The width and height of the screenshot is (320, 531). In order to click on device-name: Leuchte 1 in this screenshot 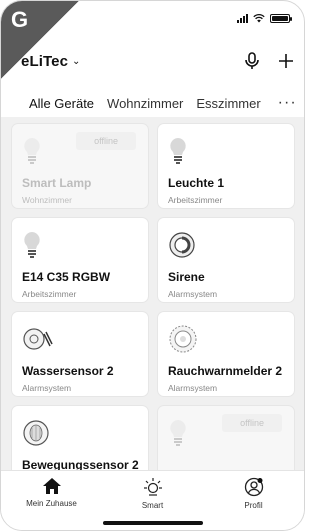, I will do `click(196, 183)`.